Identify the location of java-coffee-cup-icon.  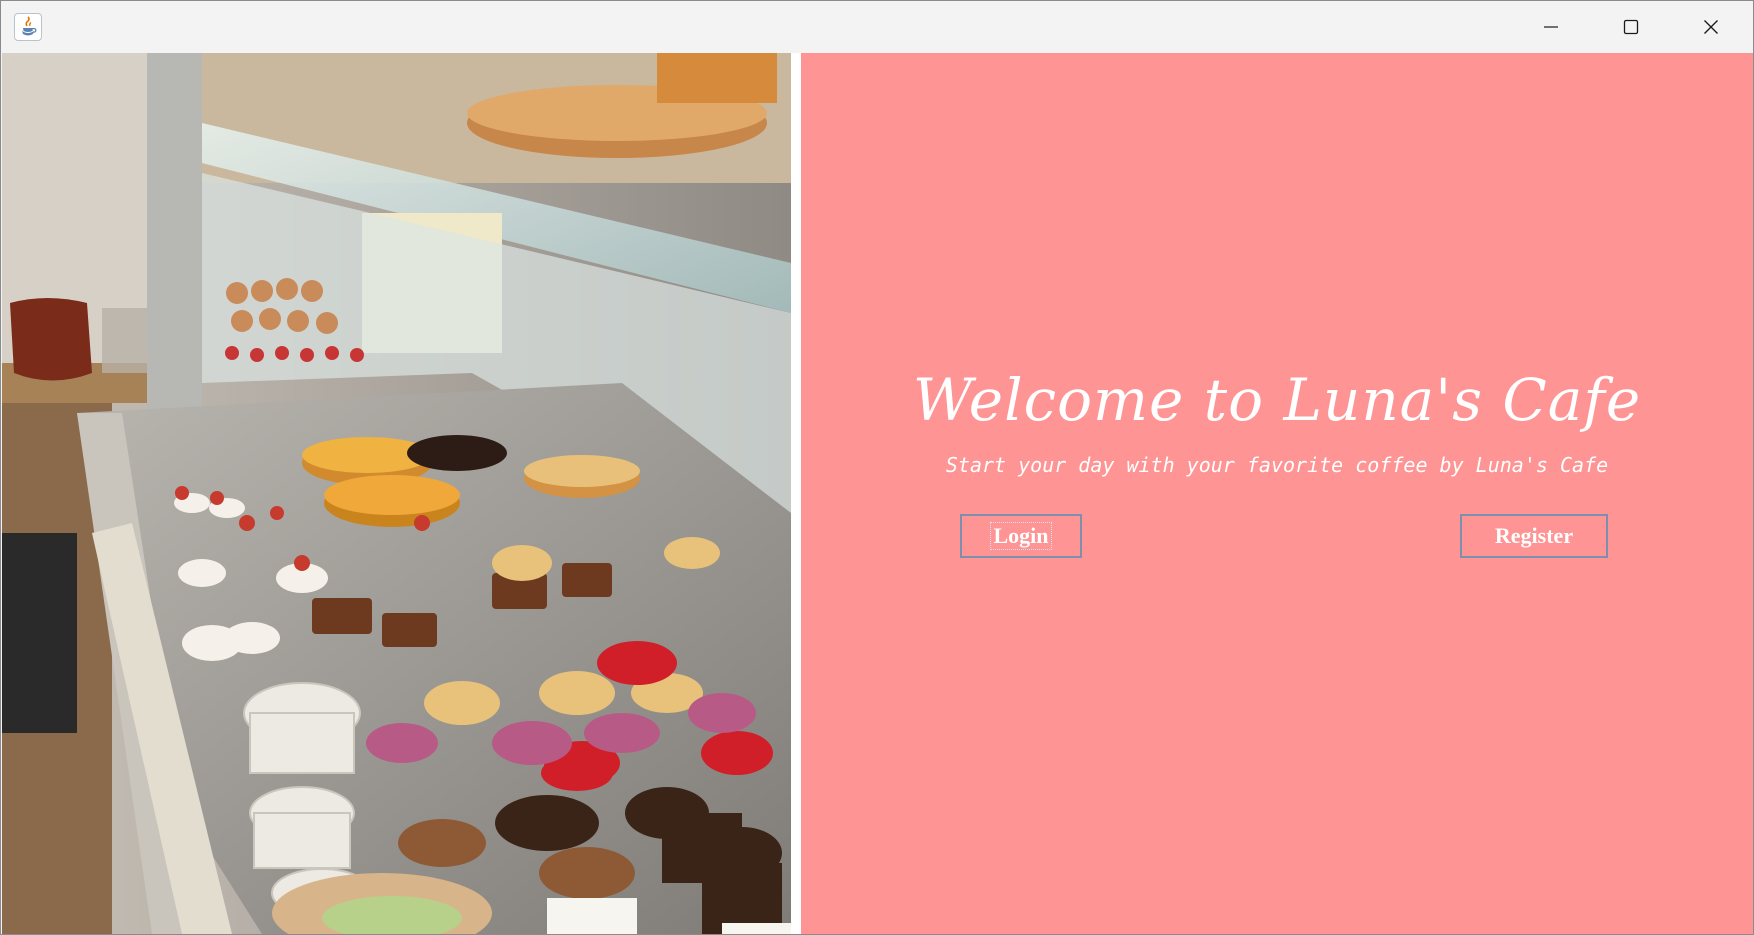
(28, 27).